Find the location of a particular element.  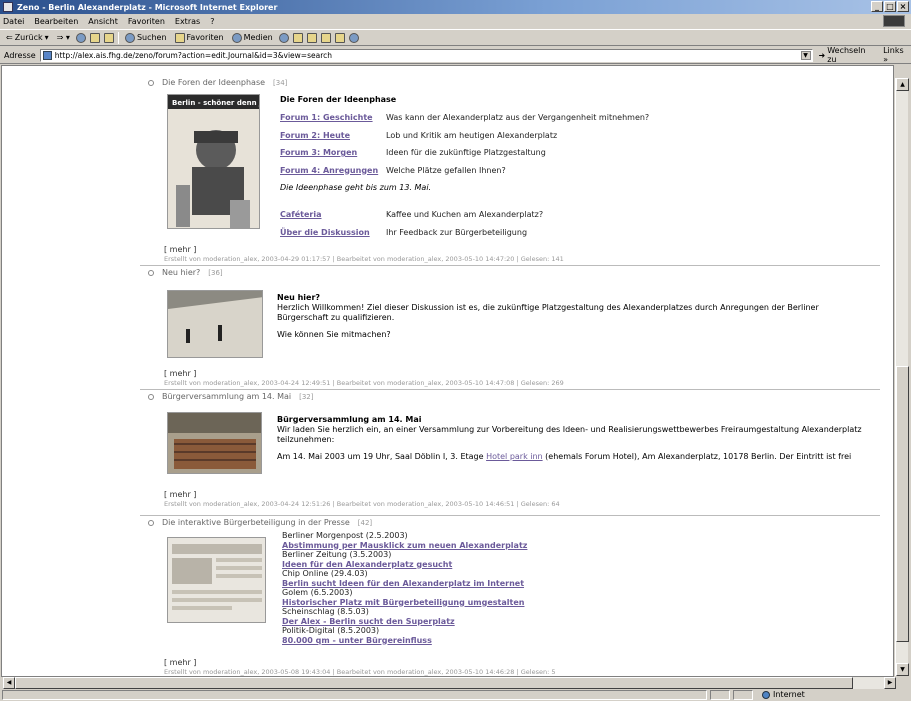

links-button: Links » is located at coordinates (897, 55).